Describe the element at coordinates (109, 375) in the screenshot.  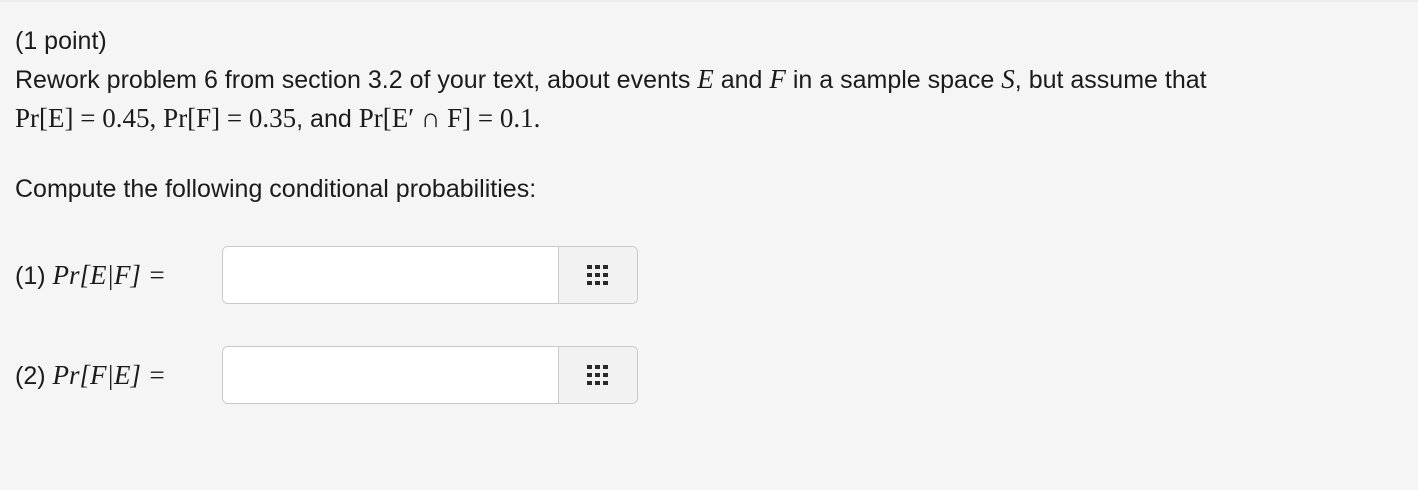
I see `question-expression: Pr[F|E] =` at that location.